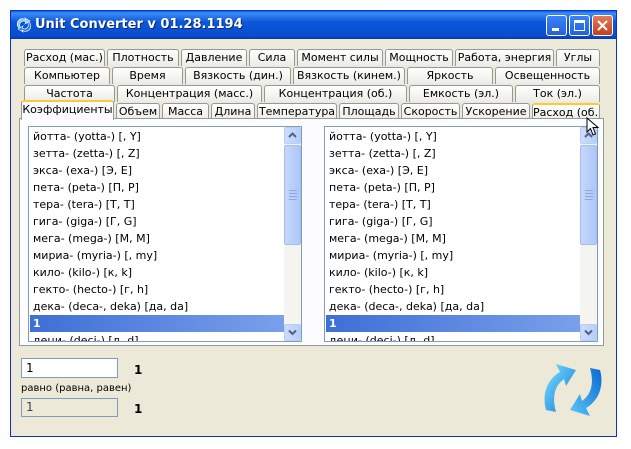 This screenshot has height=449, width=631. I want to click on tab-time: Время, so click(147, 75).